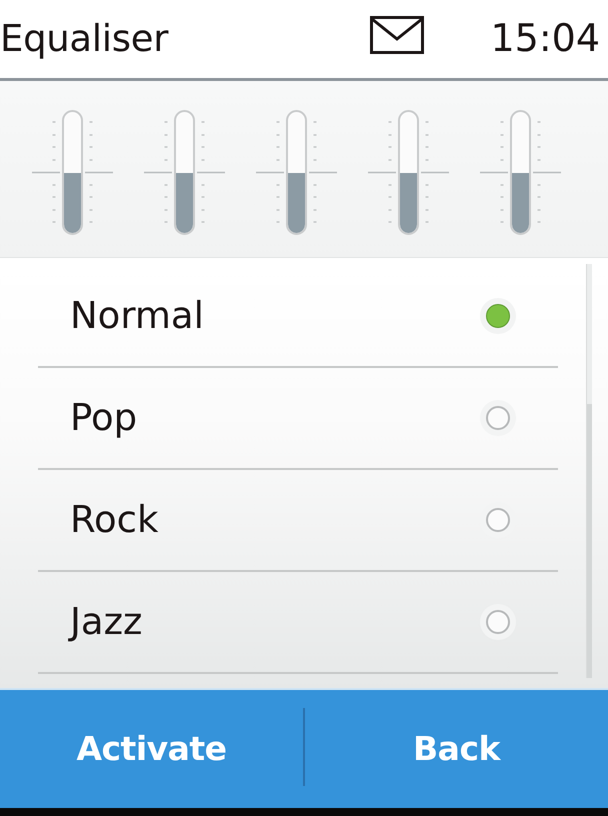 The width and height of the screenshot is (608, 816). What do you see at coordinates (298, 419) in the screenshot?
I see `preset-option: Pop` at bounding box center [298, 419].